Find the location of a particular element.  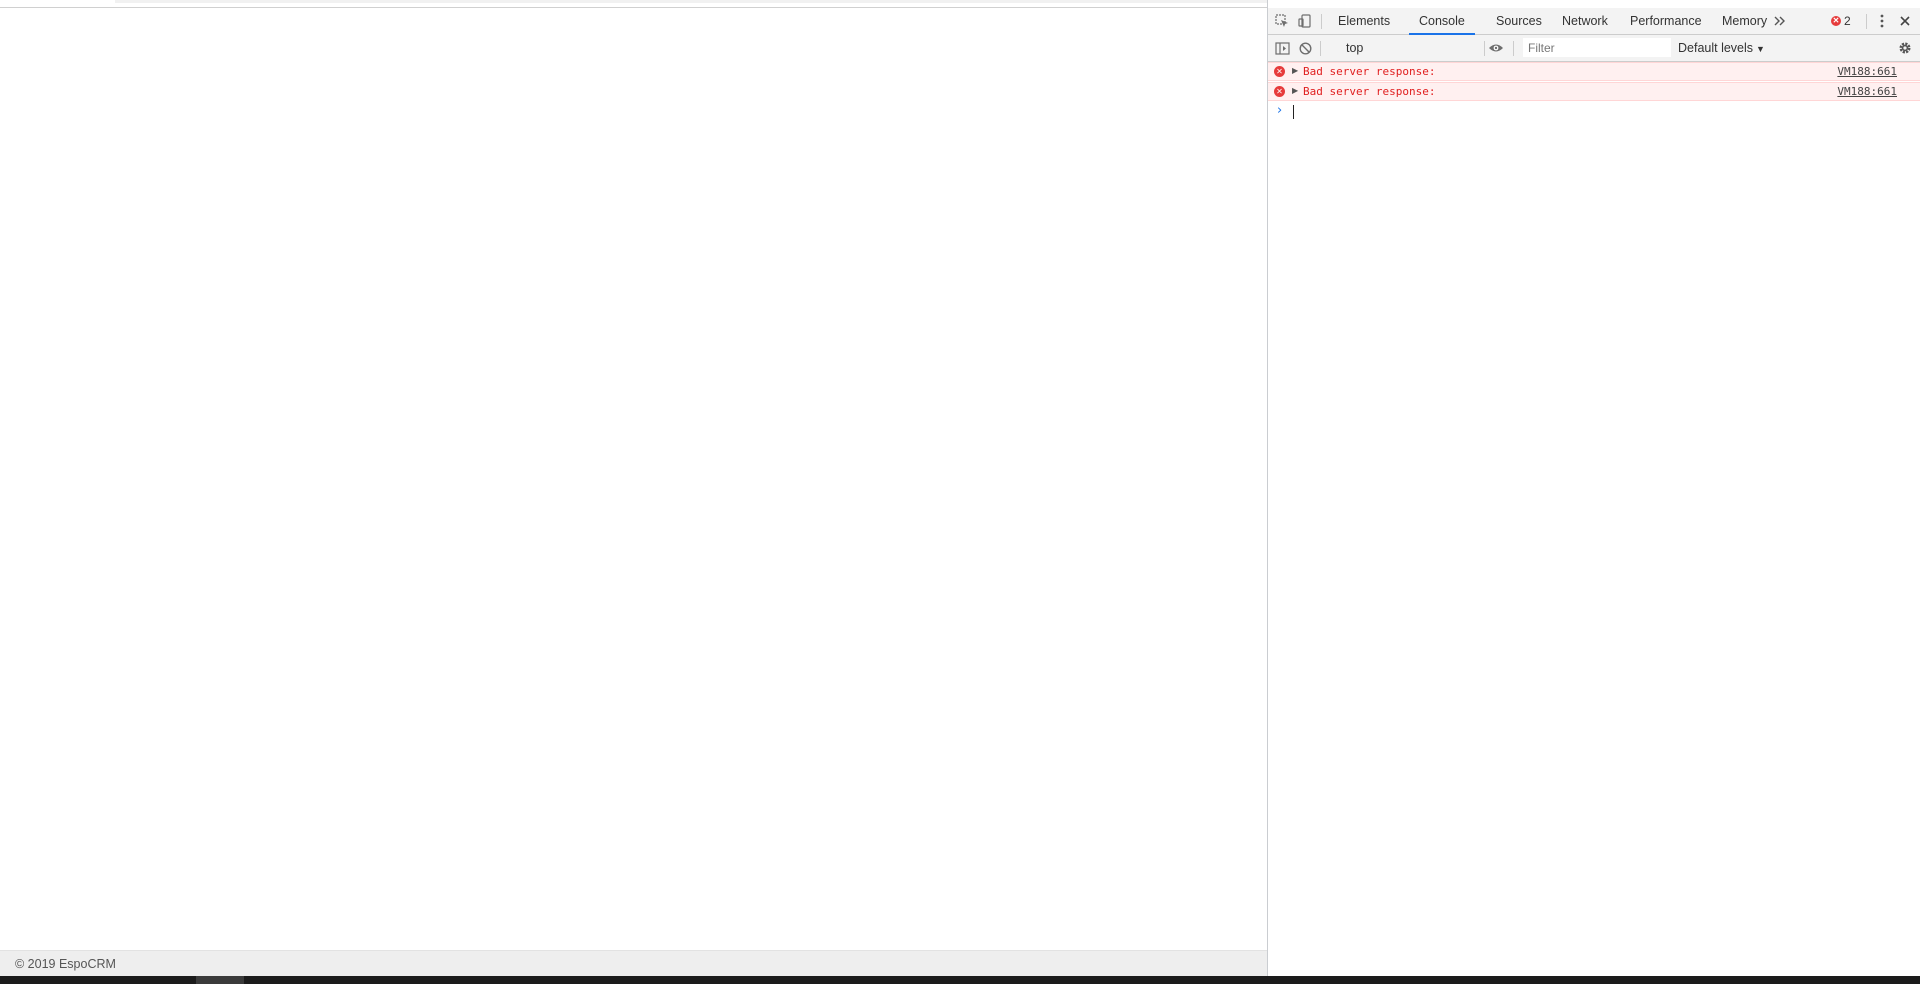

tab-performance: Performance is located at coordinates (1666, 21).